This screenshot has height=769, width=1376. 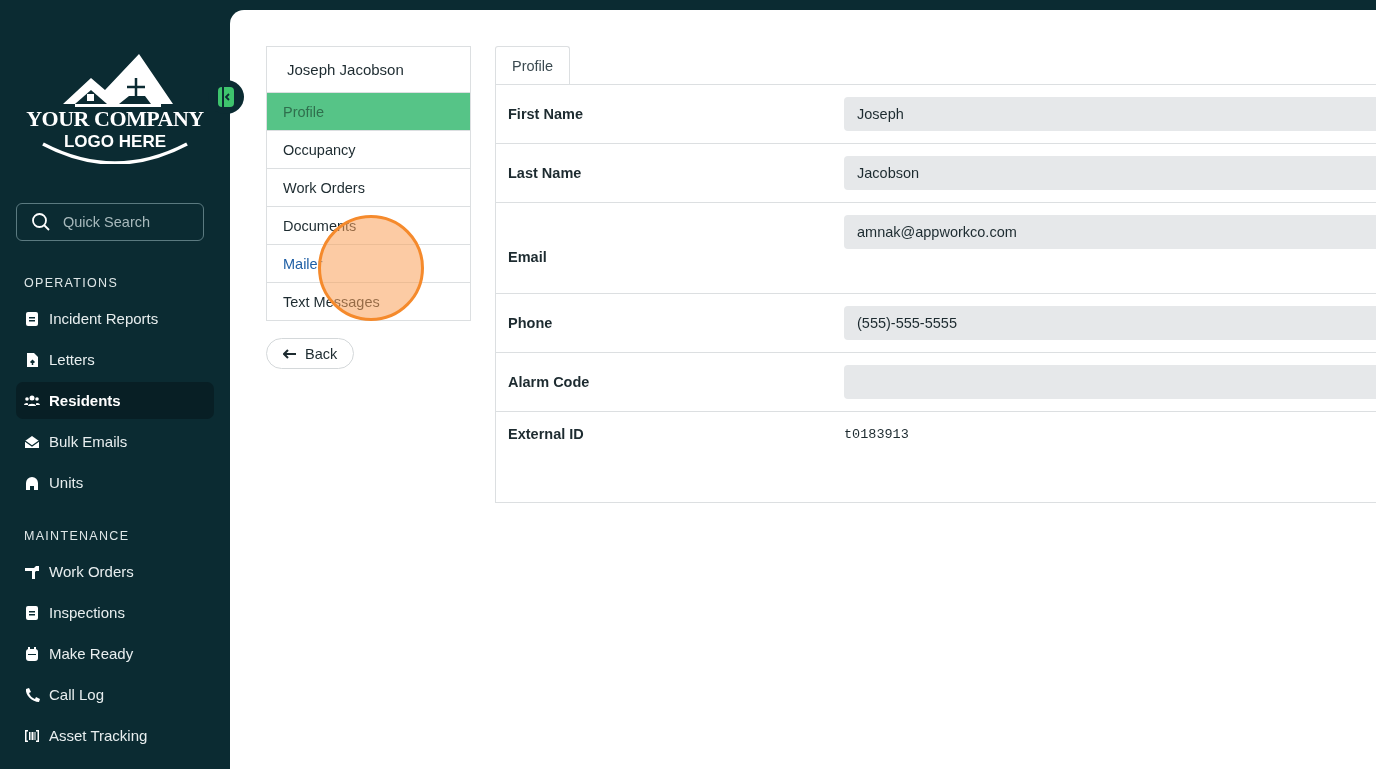 I want to click on phone-icon, so click(x=32, y=694).